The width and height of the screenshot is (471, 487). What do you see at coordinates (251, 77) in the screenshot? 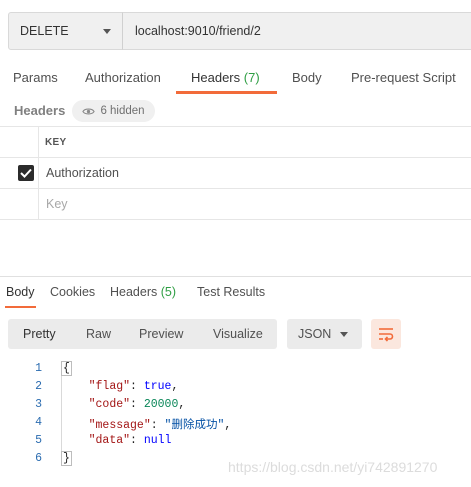
I see `tab-count: (7)` at bounding box center [251, 77].